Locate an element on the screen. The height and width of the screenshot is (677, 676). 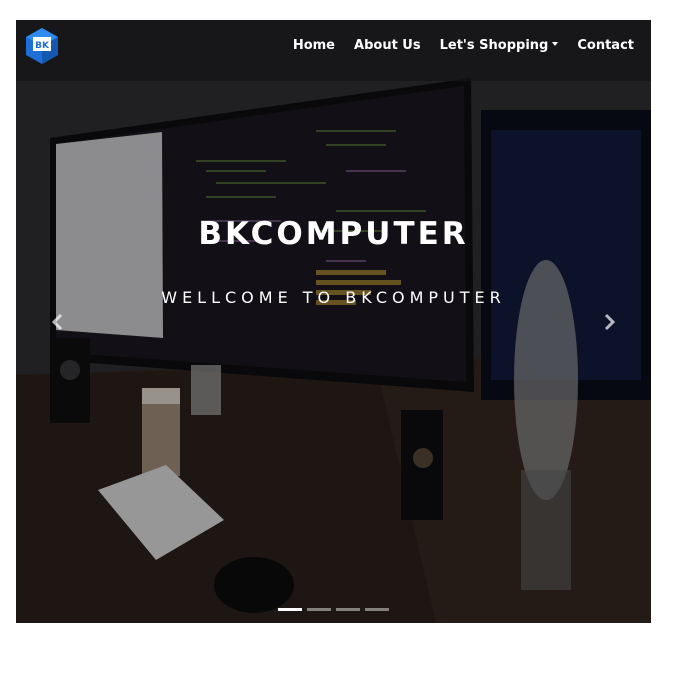
bk-cube-logo-icon: BK is located at coordinates (42, 46).